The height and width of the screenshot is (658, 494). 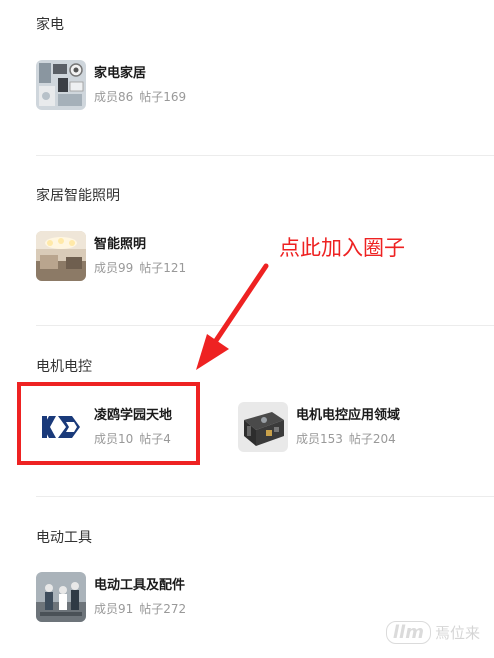 I want to click on group-members: 成员153, so click(x=319, y=439).